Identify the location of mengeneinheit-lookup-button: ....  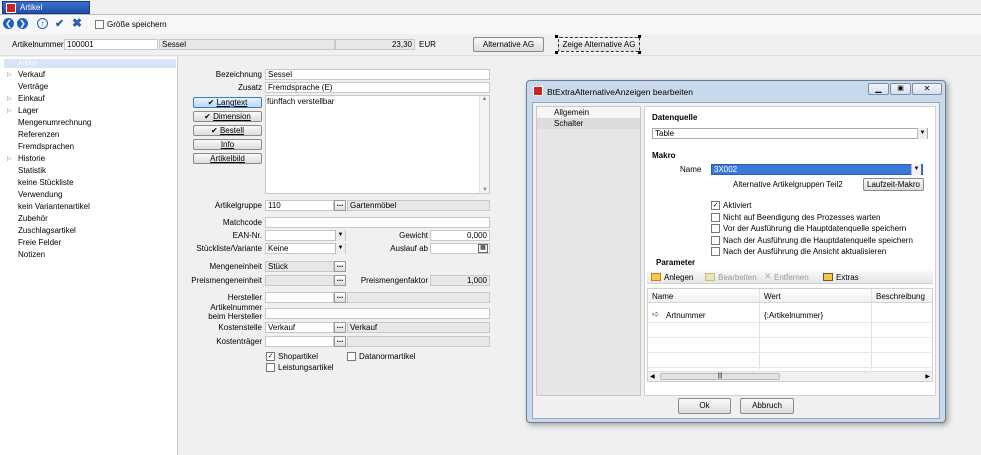
(340, 266).